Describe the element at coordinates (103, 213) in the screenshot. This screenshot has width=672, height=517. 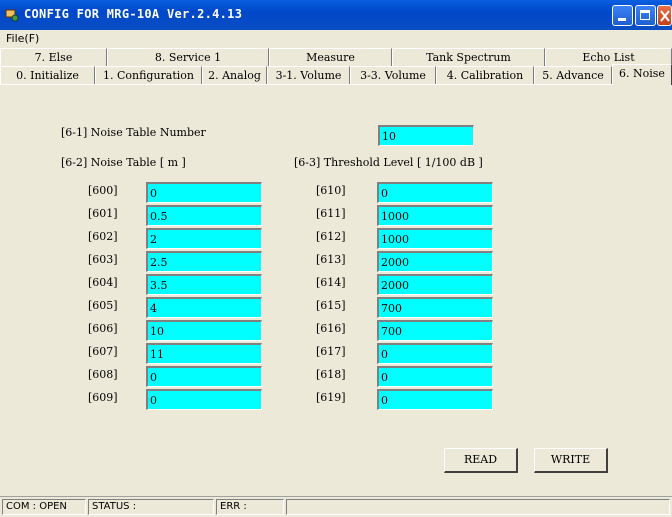
I see `noise-row-id: [601]` at that location.